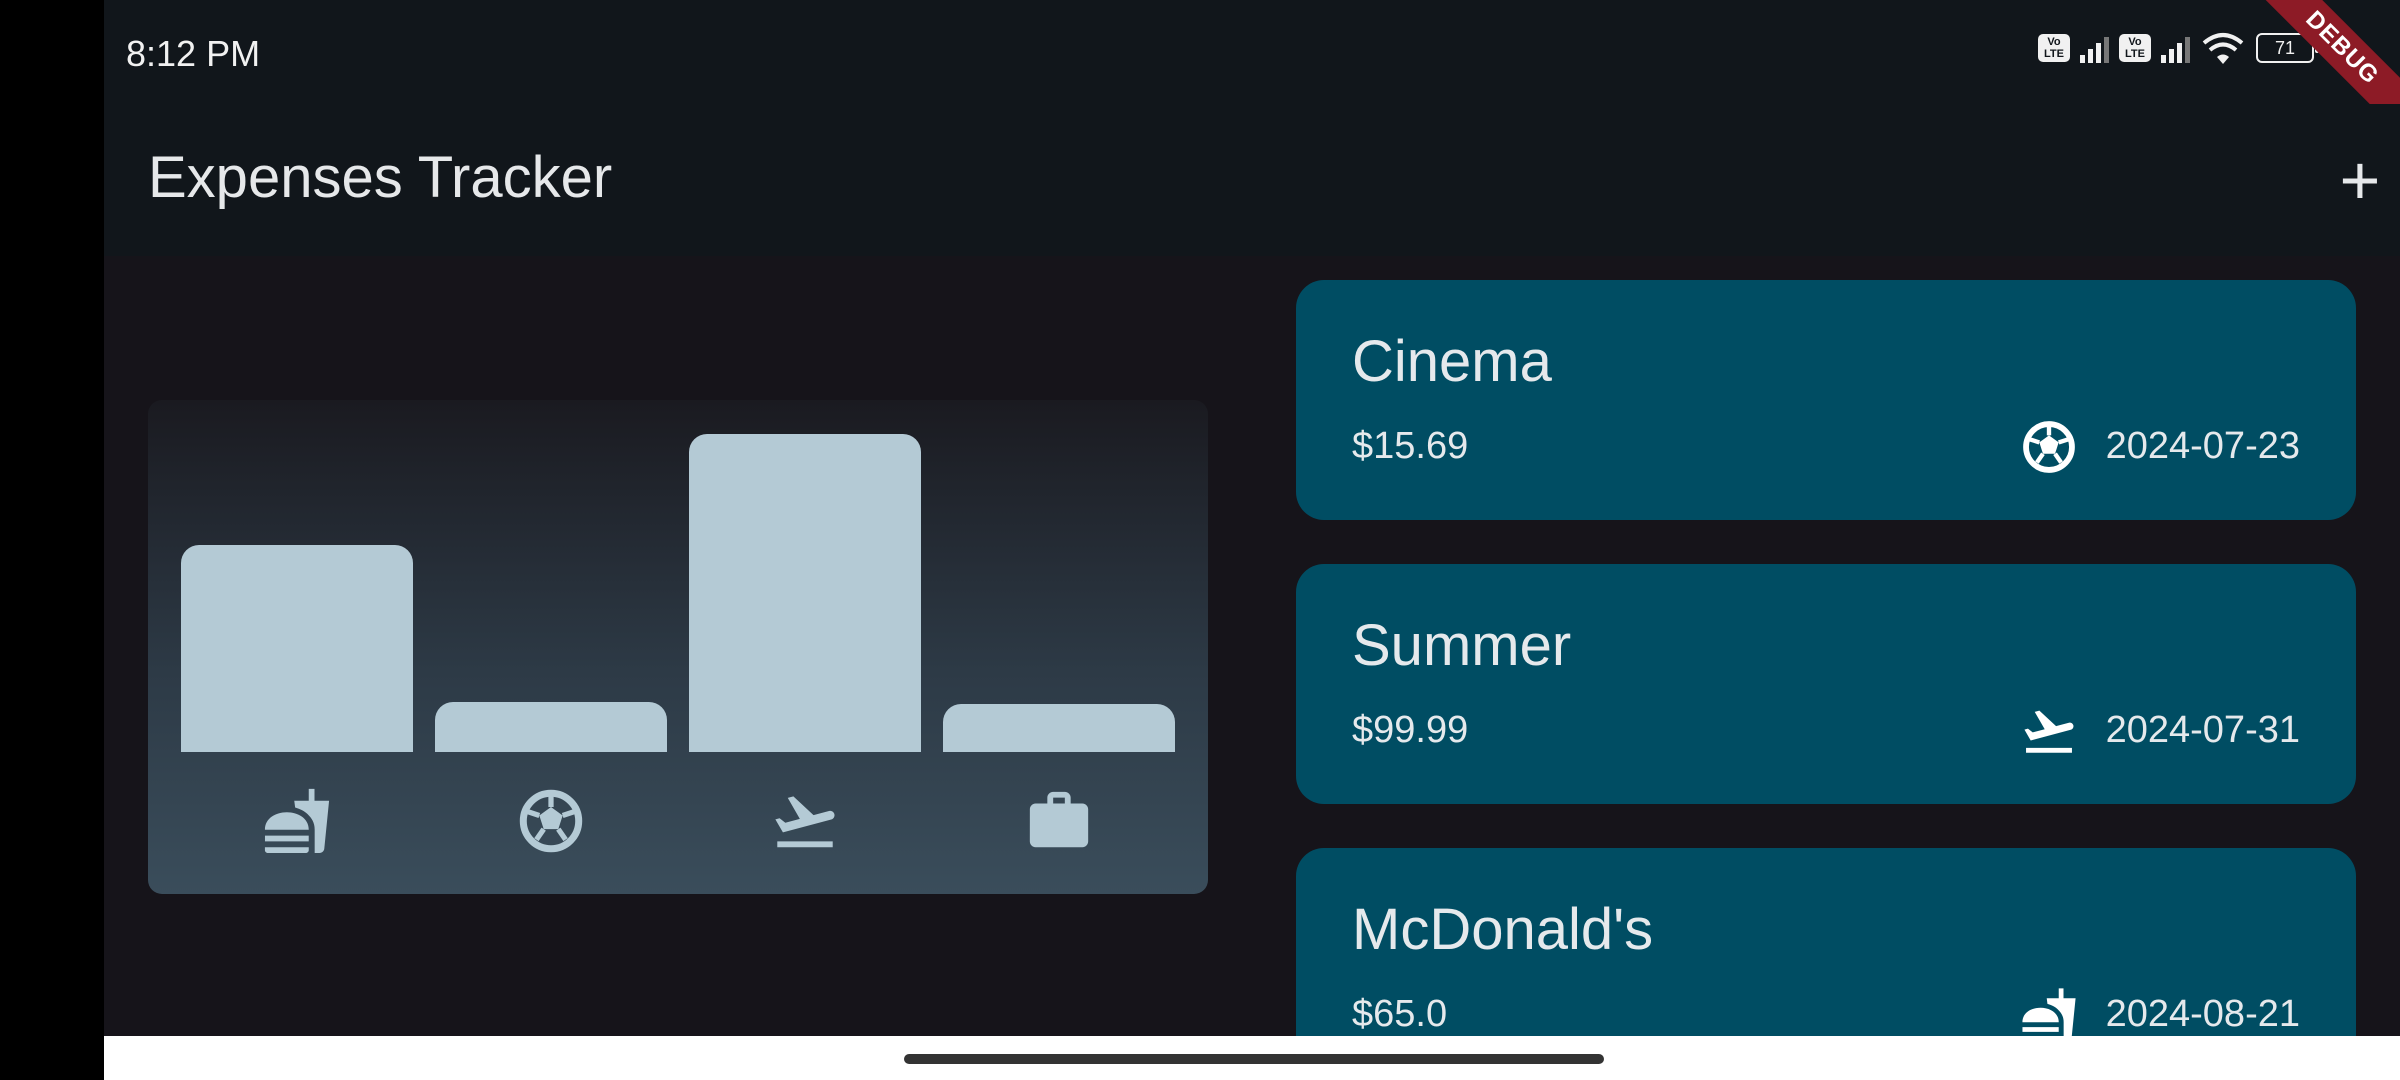 The width and height of the screenshot is (2400, 1080). Describe the element at coordinates (1826, 400) in the screenshot. I see `expense-card: Cinema $15.69 2024-07-23` at that location.